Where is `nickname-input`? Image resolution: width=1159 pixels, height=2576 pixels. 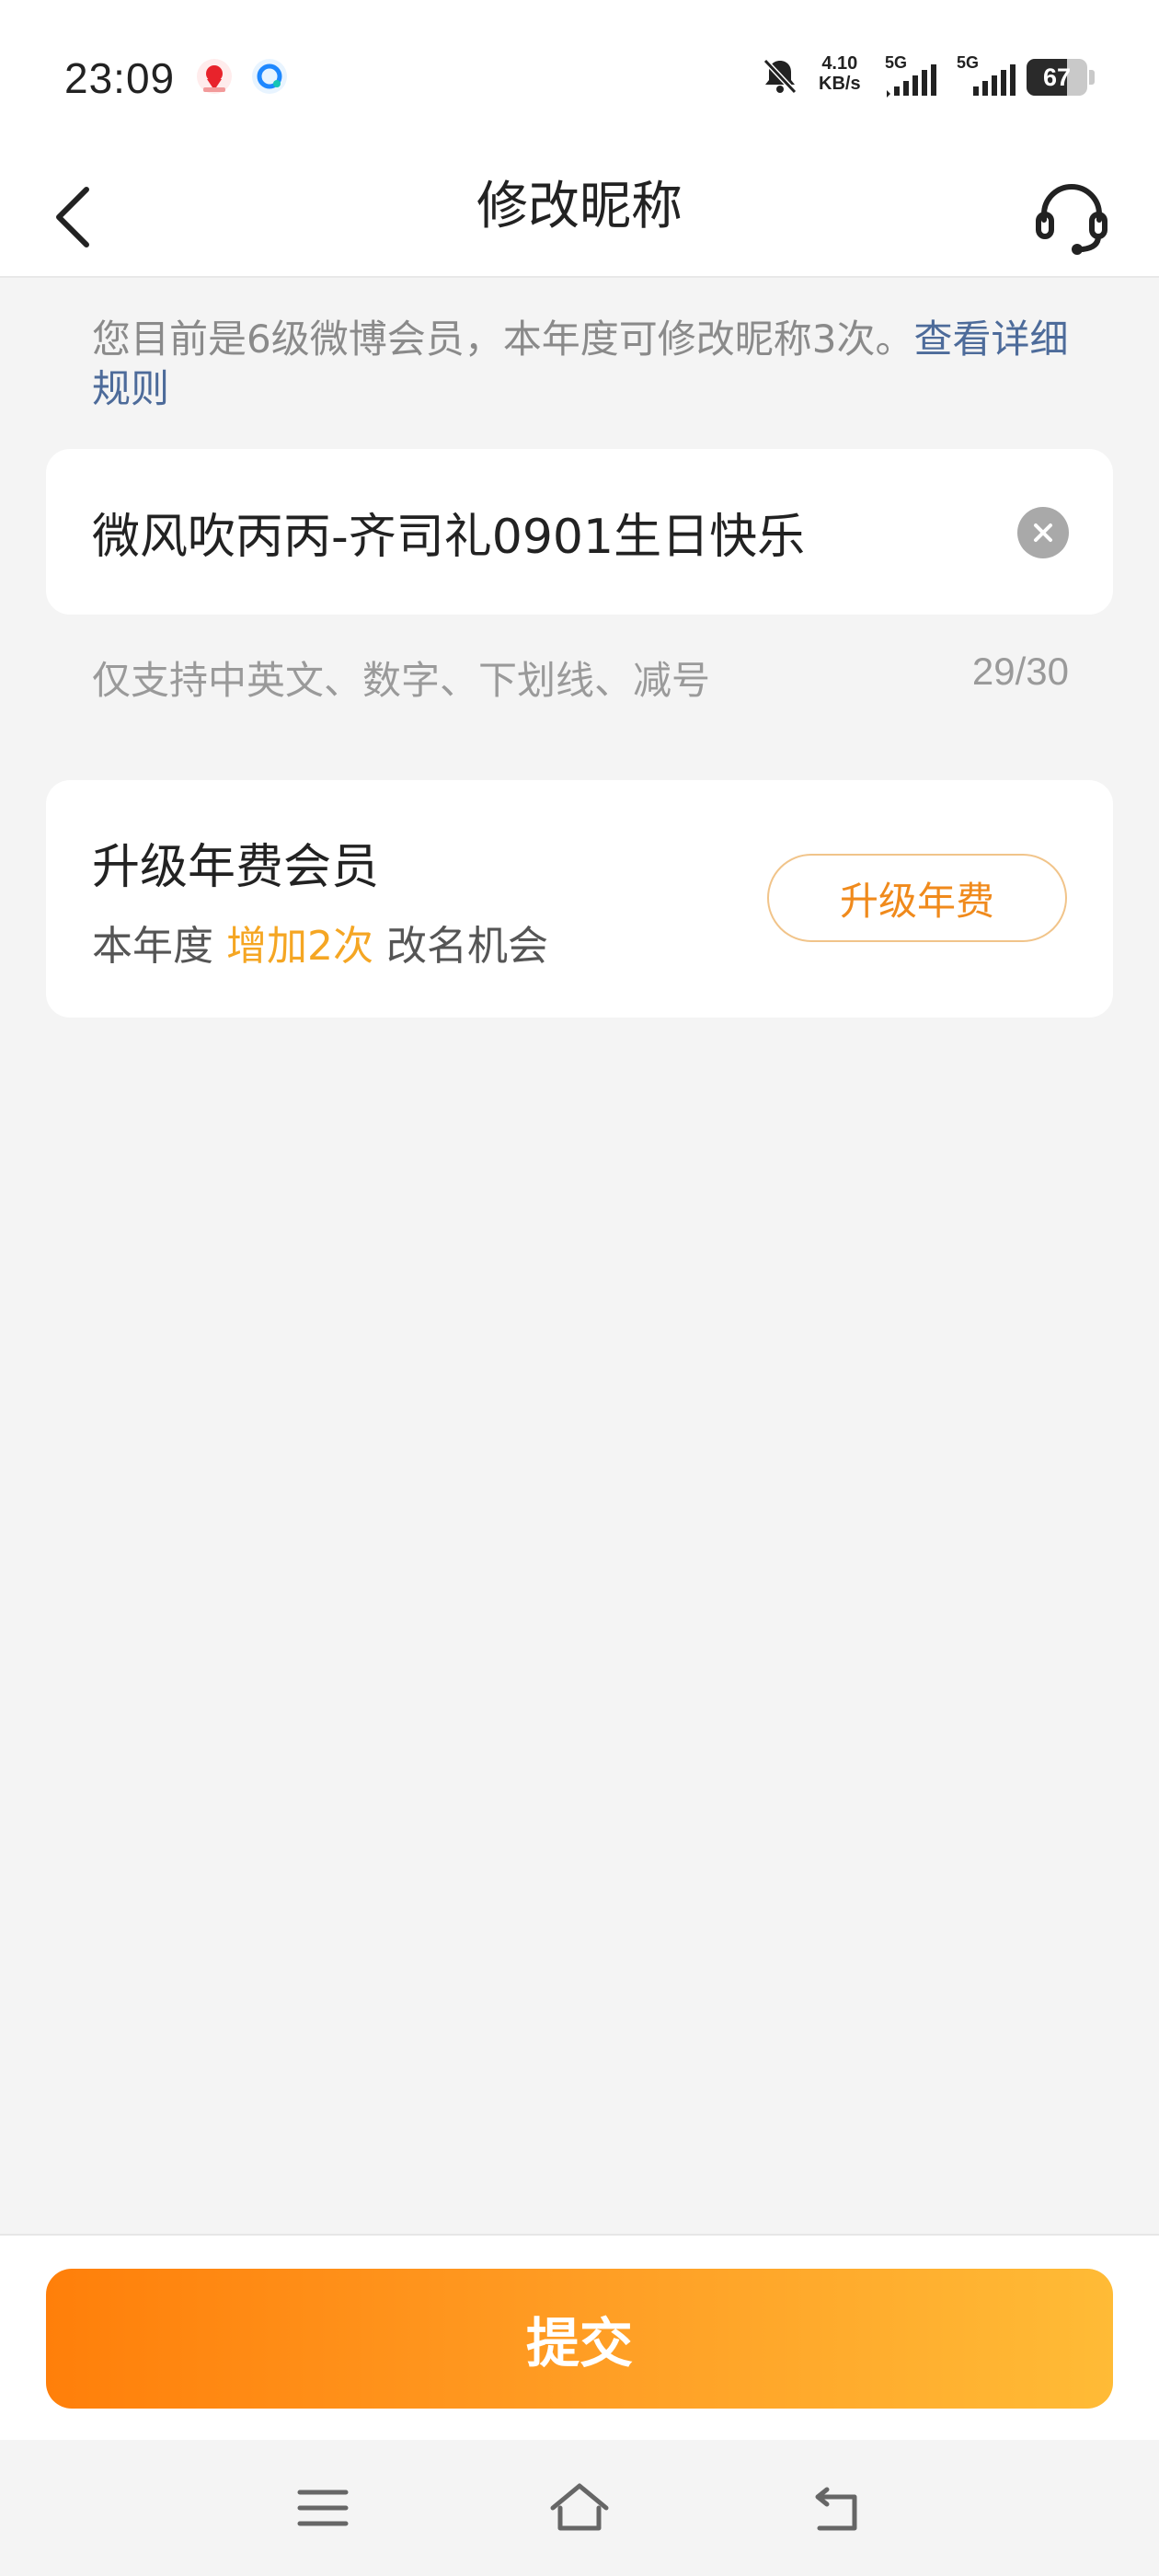 nickname-input is located at coordinates (561, 532).